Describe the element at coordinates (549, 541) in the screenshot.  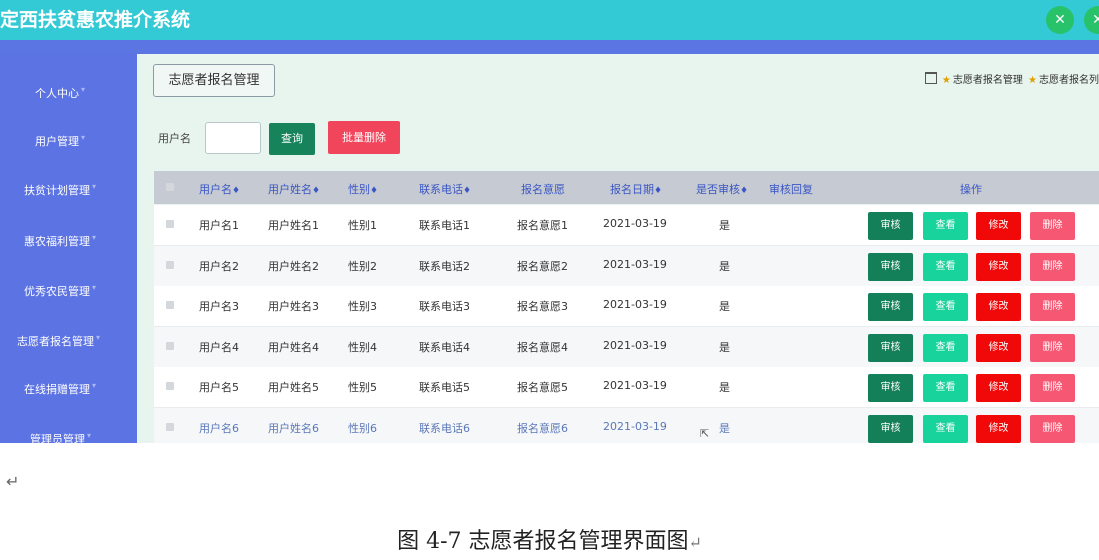
I see `figure-caption: 图 4-7 志愿者报名管理界面图↵` at that location.